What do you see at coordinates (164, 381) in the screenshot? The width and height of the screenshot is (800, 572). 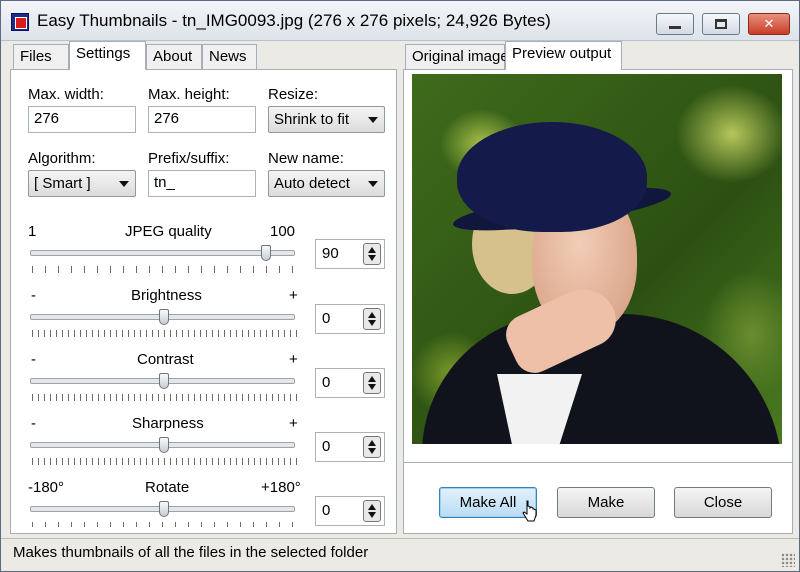 I see `contrast-thumb` at bounding box center [164, 381].